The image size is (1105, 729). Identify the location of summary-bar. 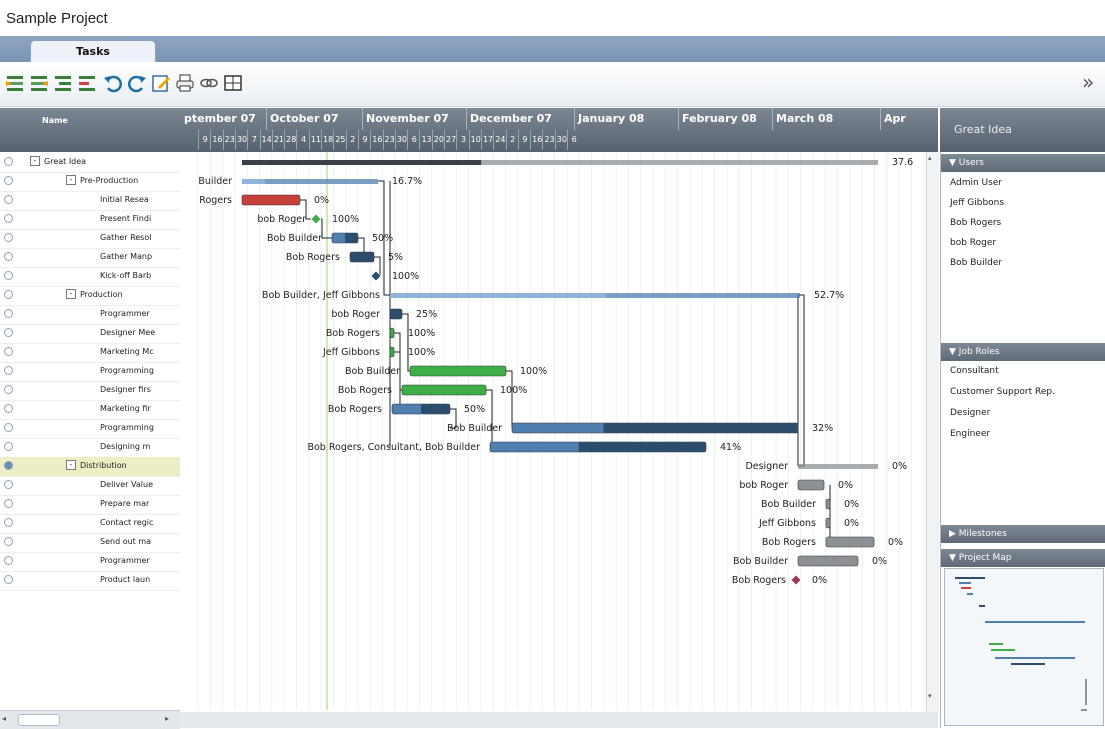
(838, 466).